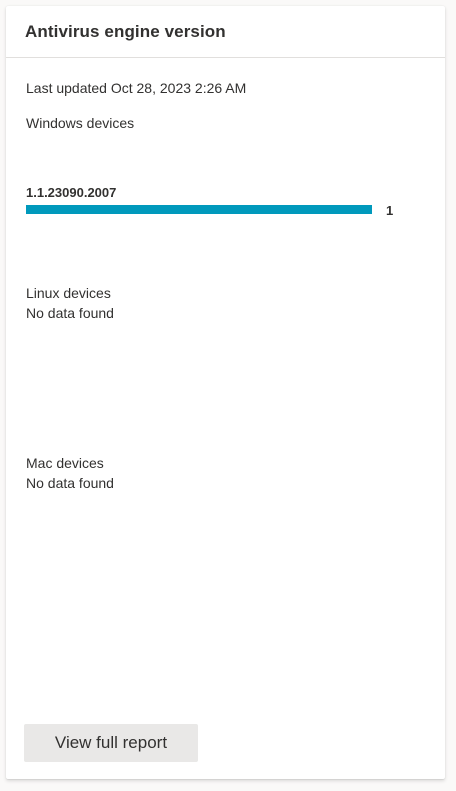  What do you see at coordinates (65, 463) in the screenshot?
I see `mac-devices-label: Mac devices` at bounding box center [65, 463].